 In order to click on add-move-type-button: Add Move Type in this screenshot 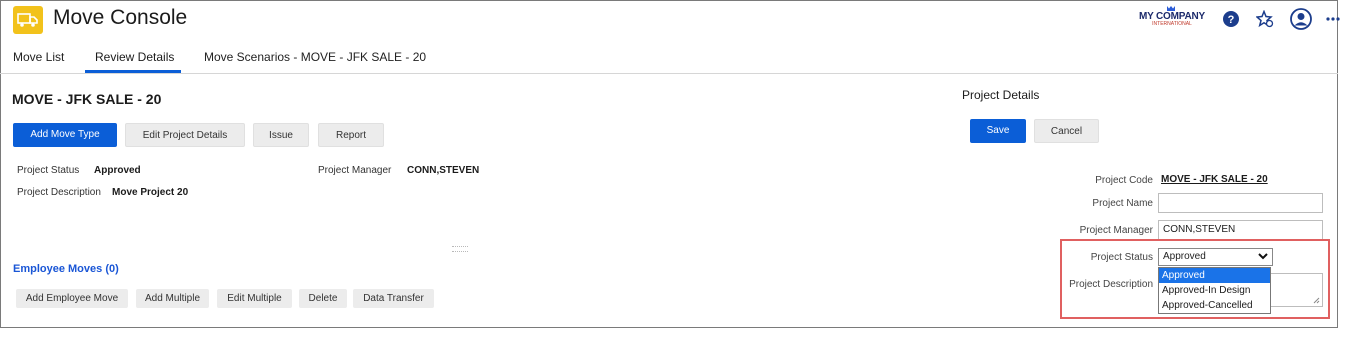, I will do `click(65, 135)`.